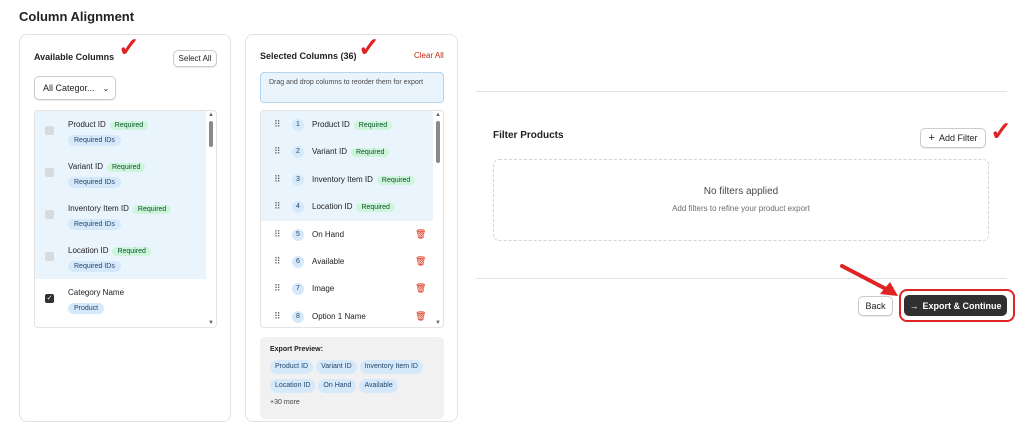 This screenshot has width=1024, height=422. I want to click on add-filter-label: Add Filter, so click(958, 138).